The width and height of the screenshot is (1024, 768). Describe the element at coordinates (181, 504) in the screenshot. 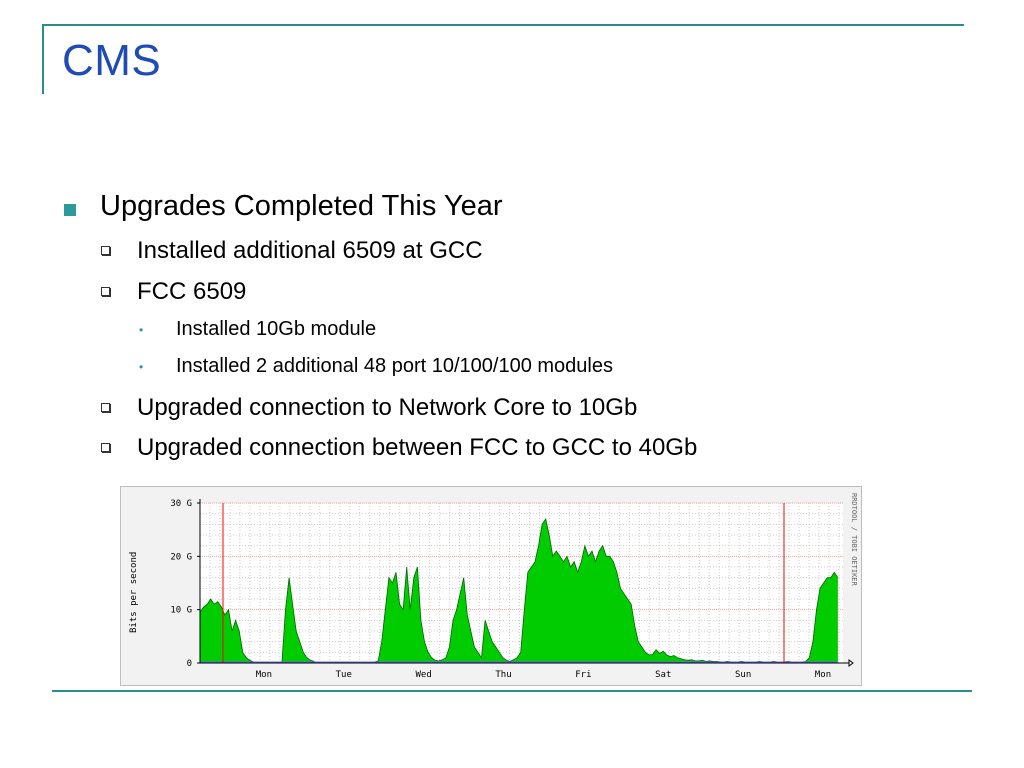

I see `y-tick-label: 30 G` at that location.